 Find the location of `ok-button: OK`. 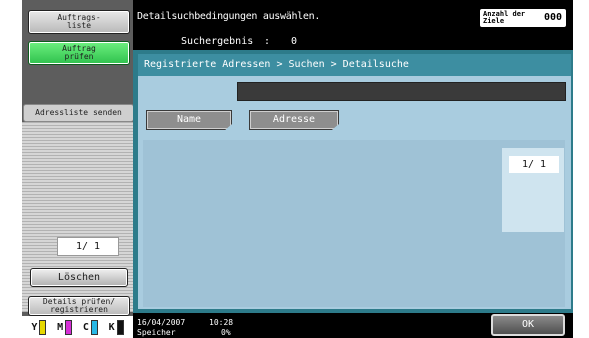

ok-button: OK is located at coordinates (528, 325).